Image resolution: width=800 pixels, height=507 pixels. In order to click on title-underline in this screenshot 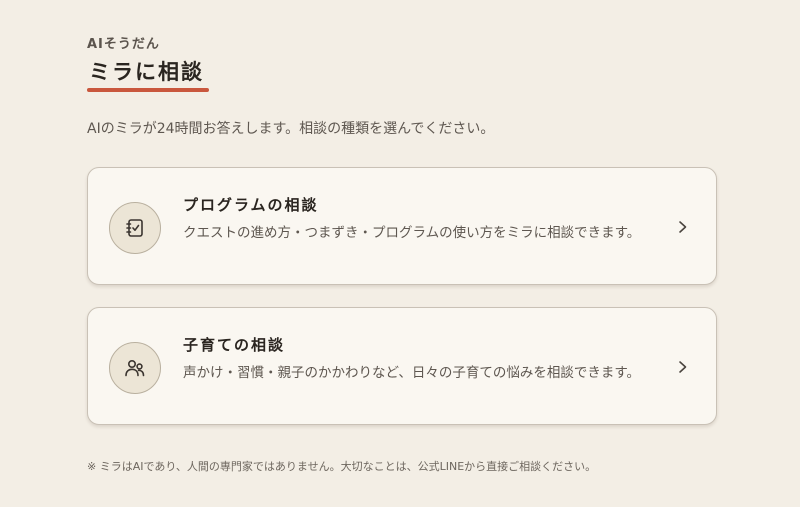, I will do `click(148, 90)`.